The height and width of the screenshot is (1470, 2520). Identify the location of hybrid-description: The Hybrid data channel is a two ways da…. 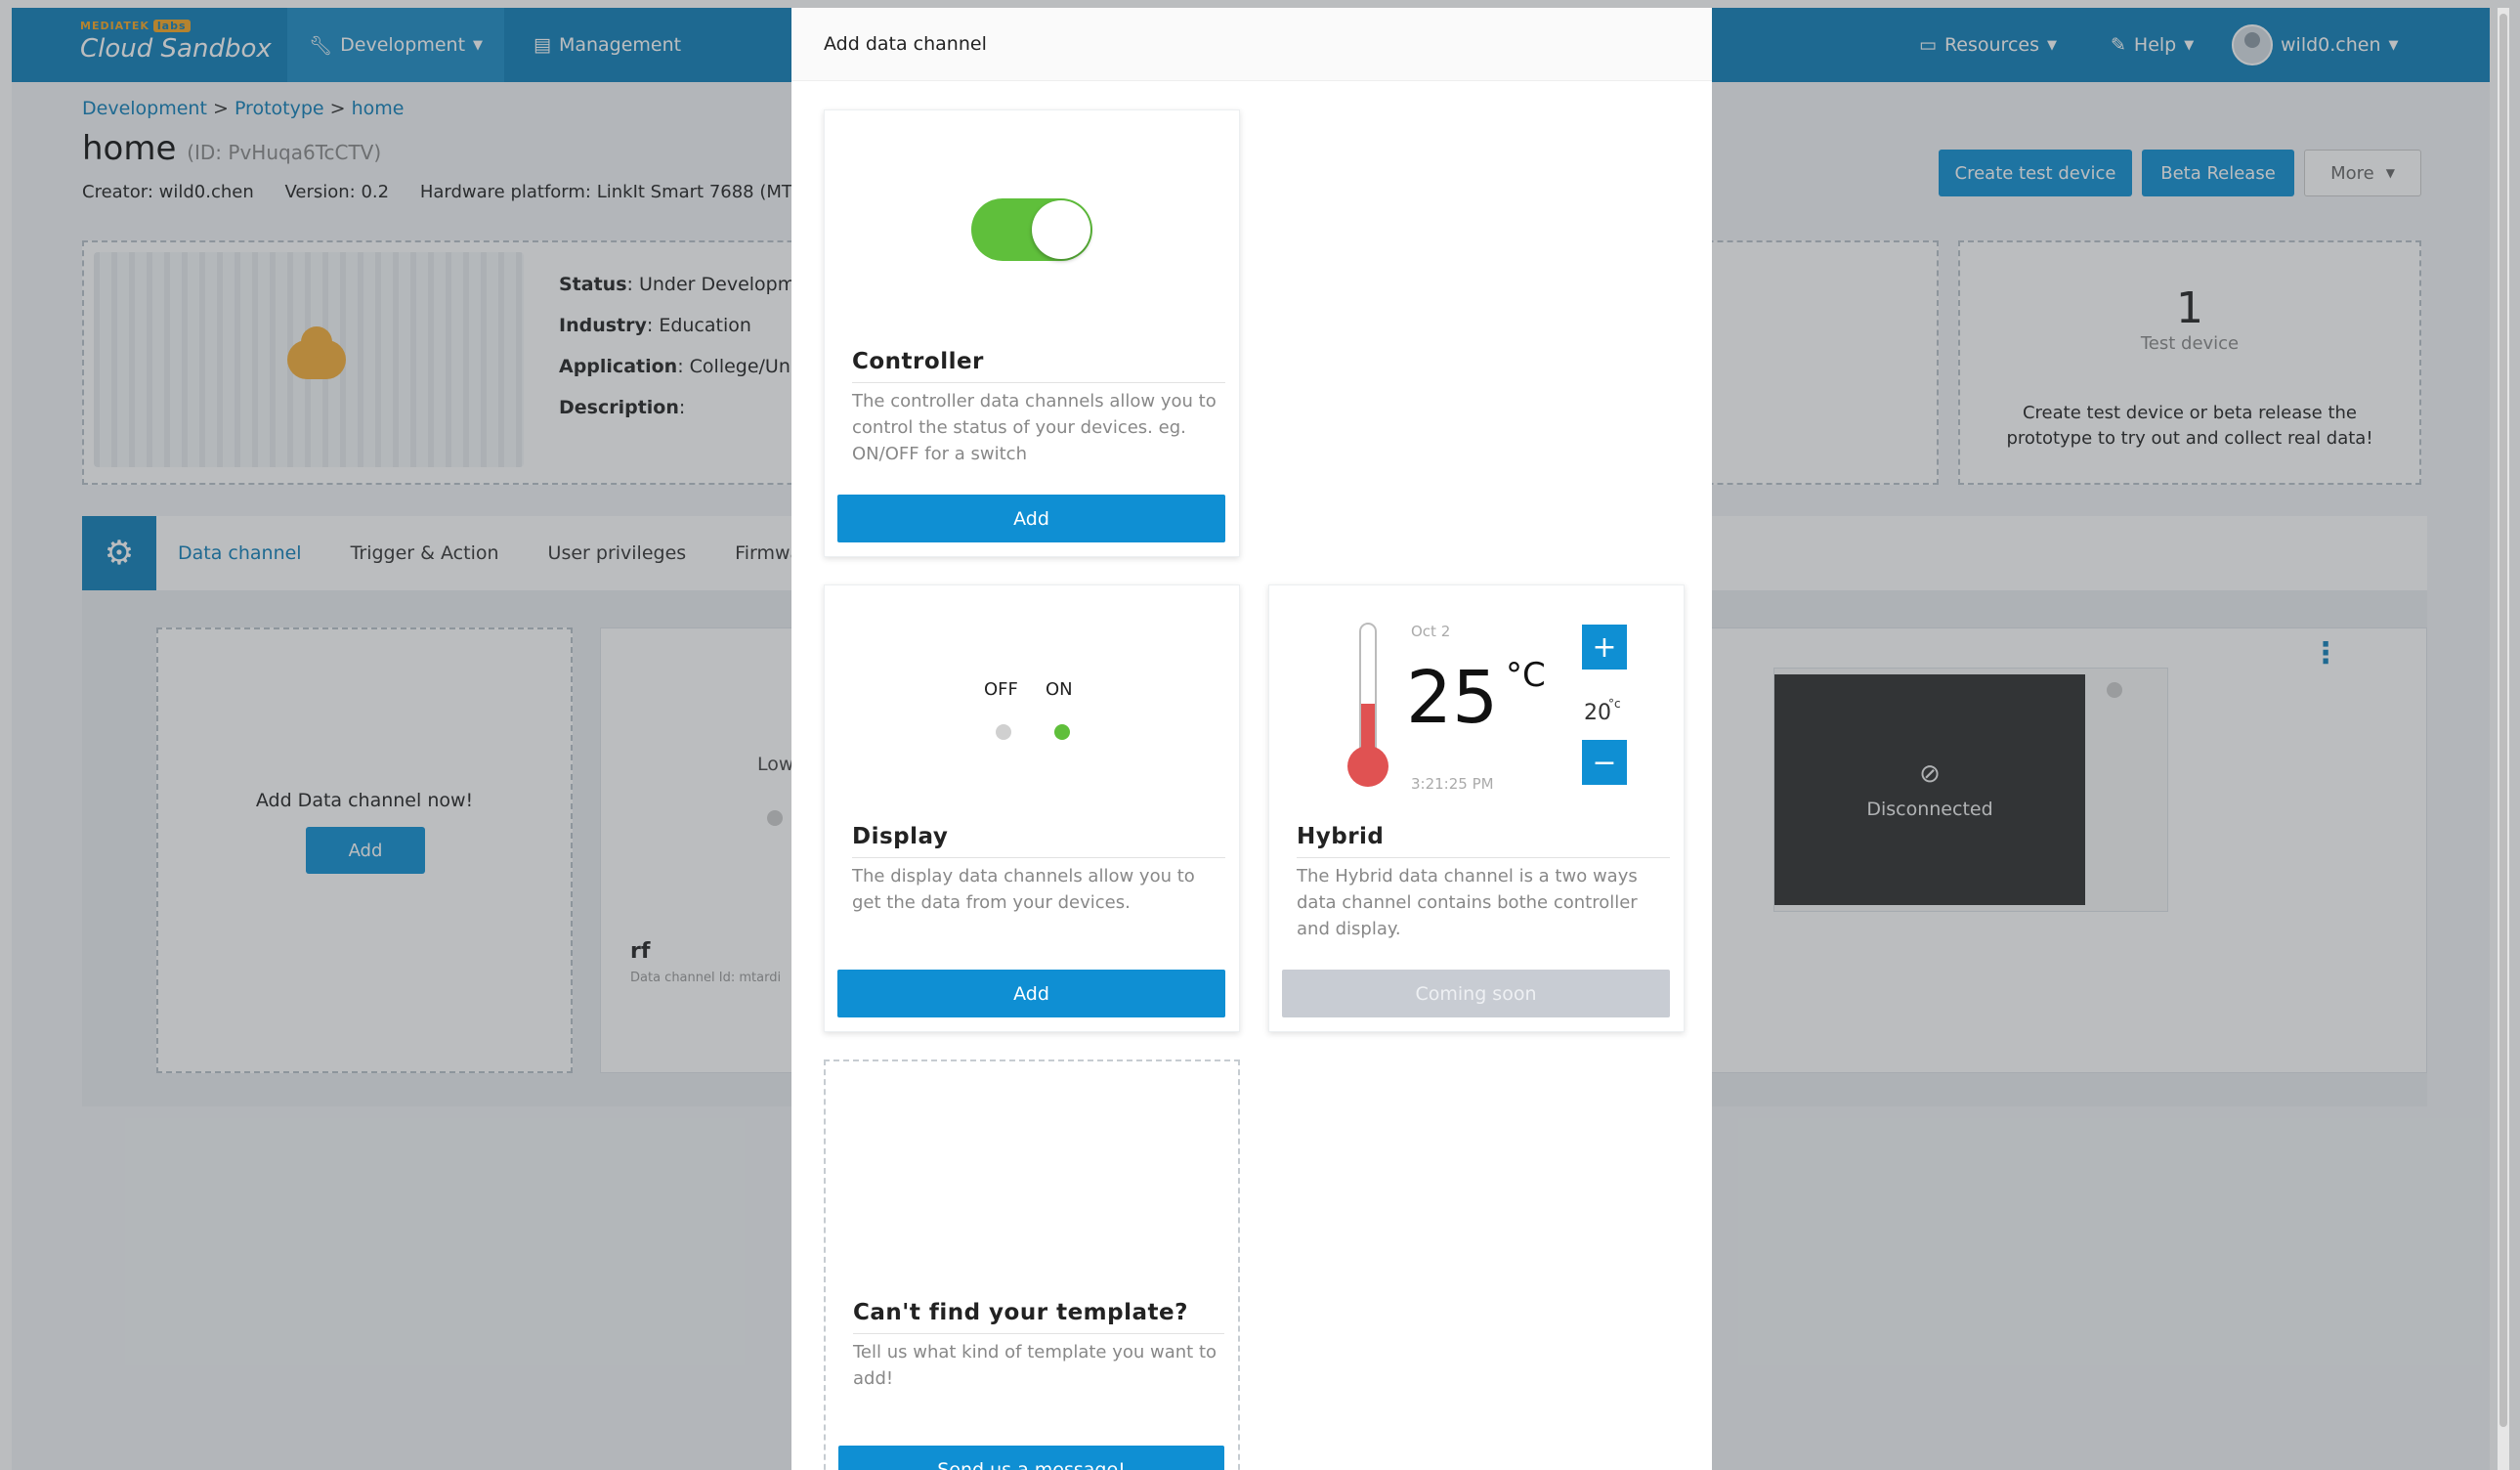
(1467, 902).